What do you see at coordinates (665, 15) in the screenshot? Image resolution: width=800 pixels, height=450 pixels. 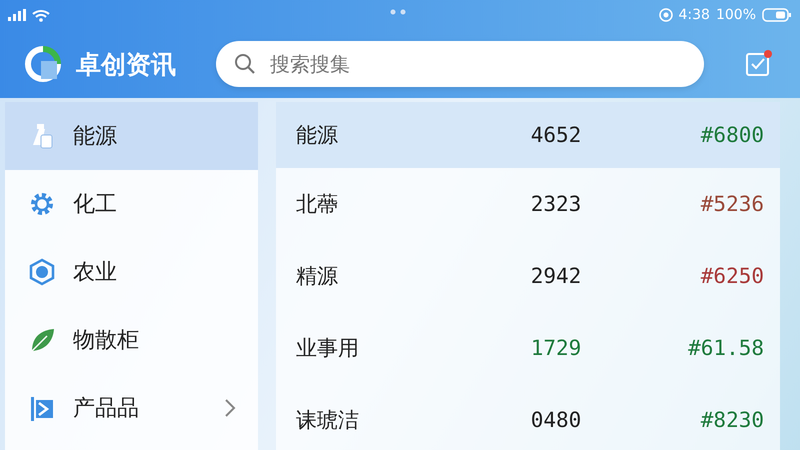 I see `eye-icon` at bounding box center [665, 15].